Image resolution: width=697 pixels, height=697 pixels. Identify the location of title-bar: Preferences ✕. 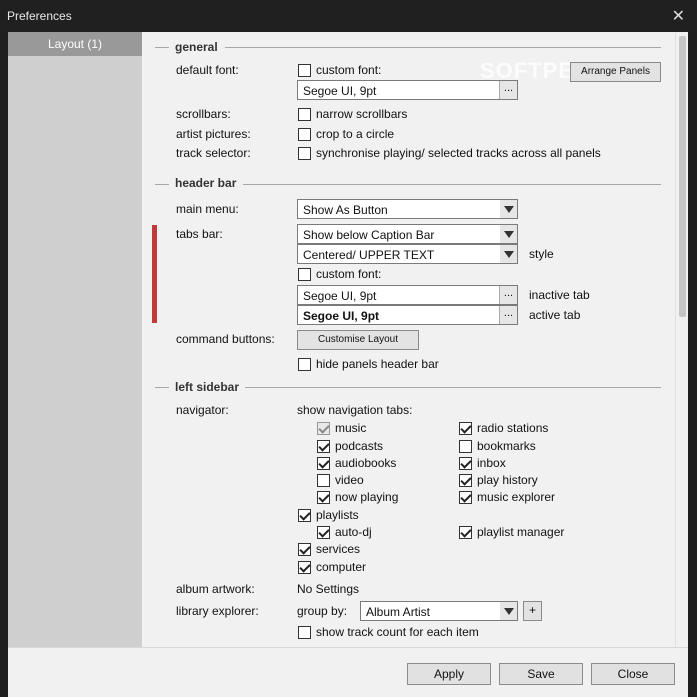
(348, 15).